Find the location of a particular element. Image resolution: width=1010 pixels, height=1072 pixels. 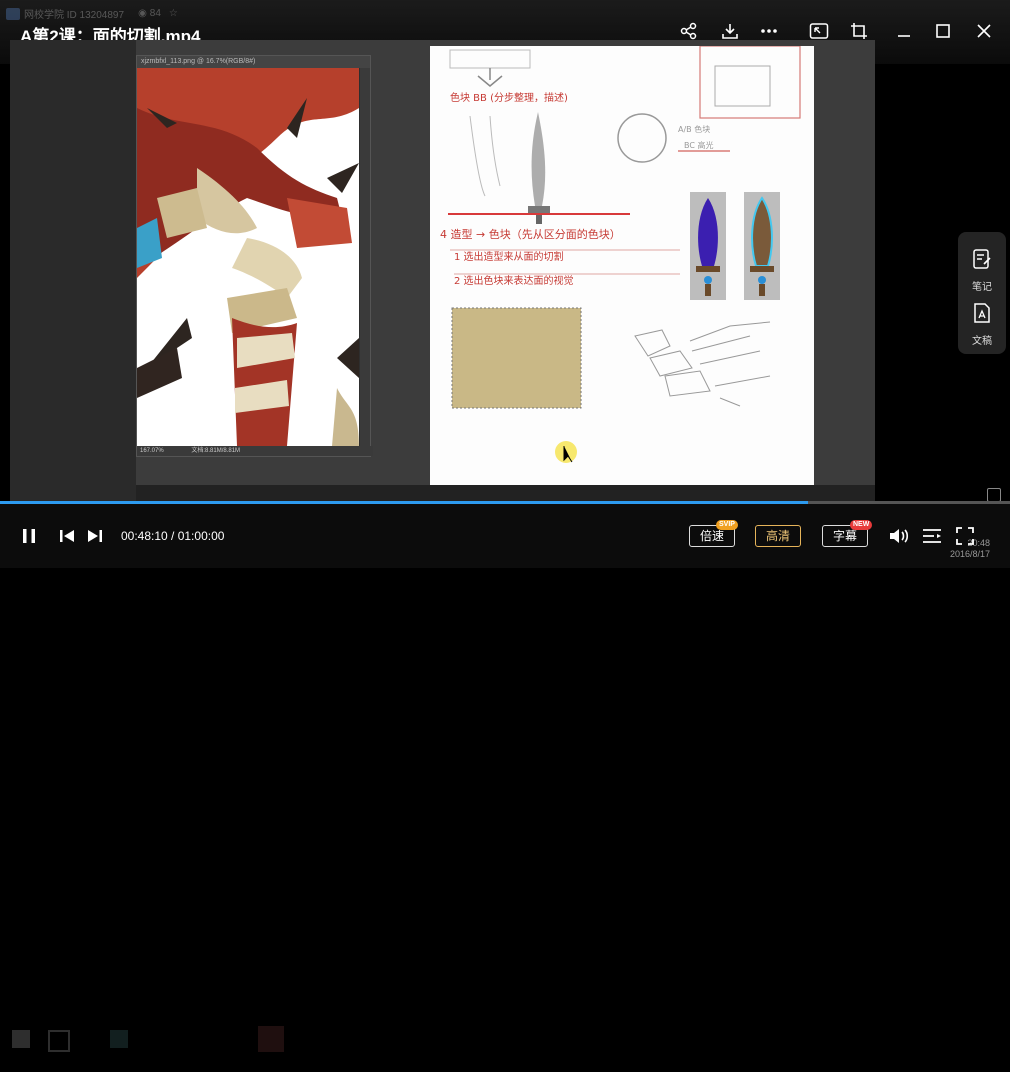

notes-label: 笔记 is located at coordinates (982, 287).